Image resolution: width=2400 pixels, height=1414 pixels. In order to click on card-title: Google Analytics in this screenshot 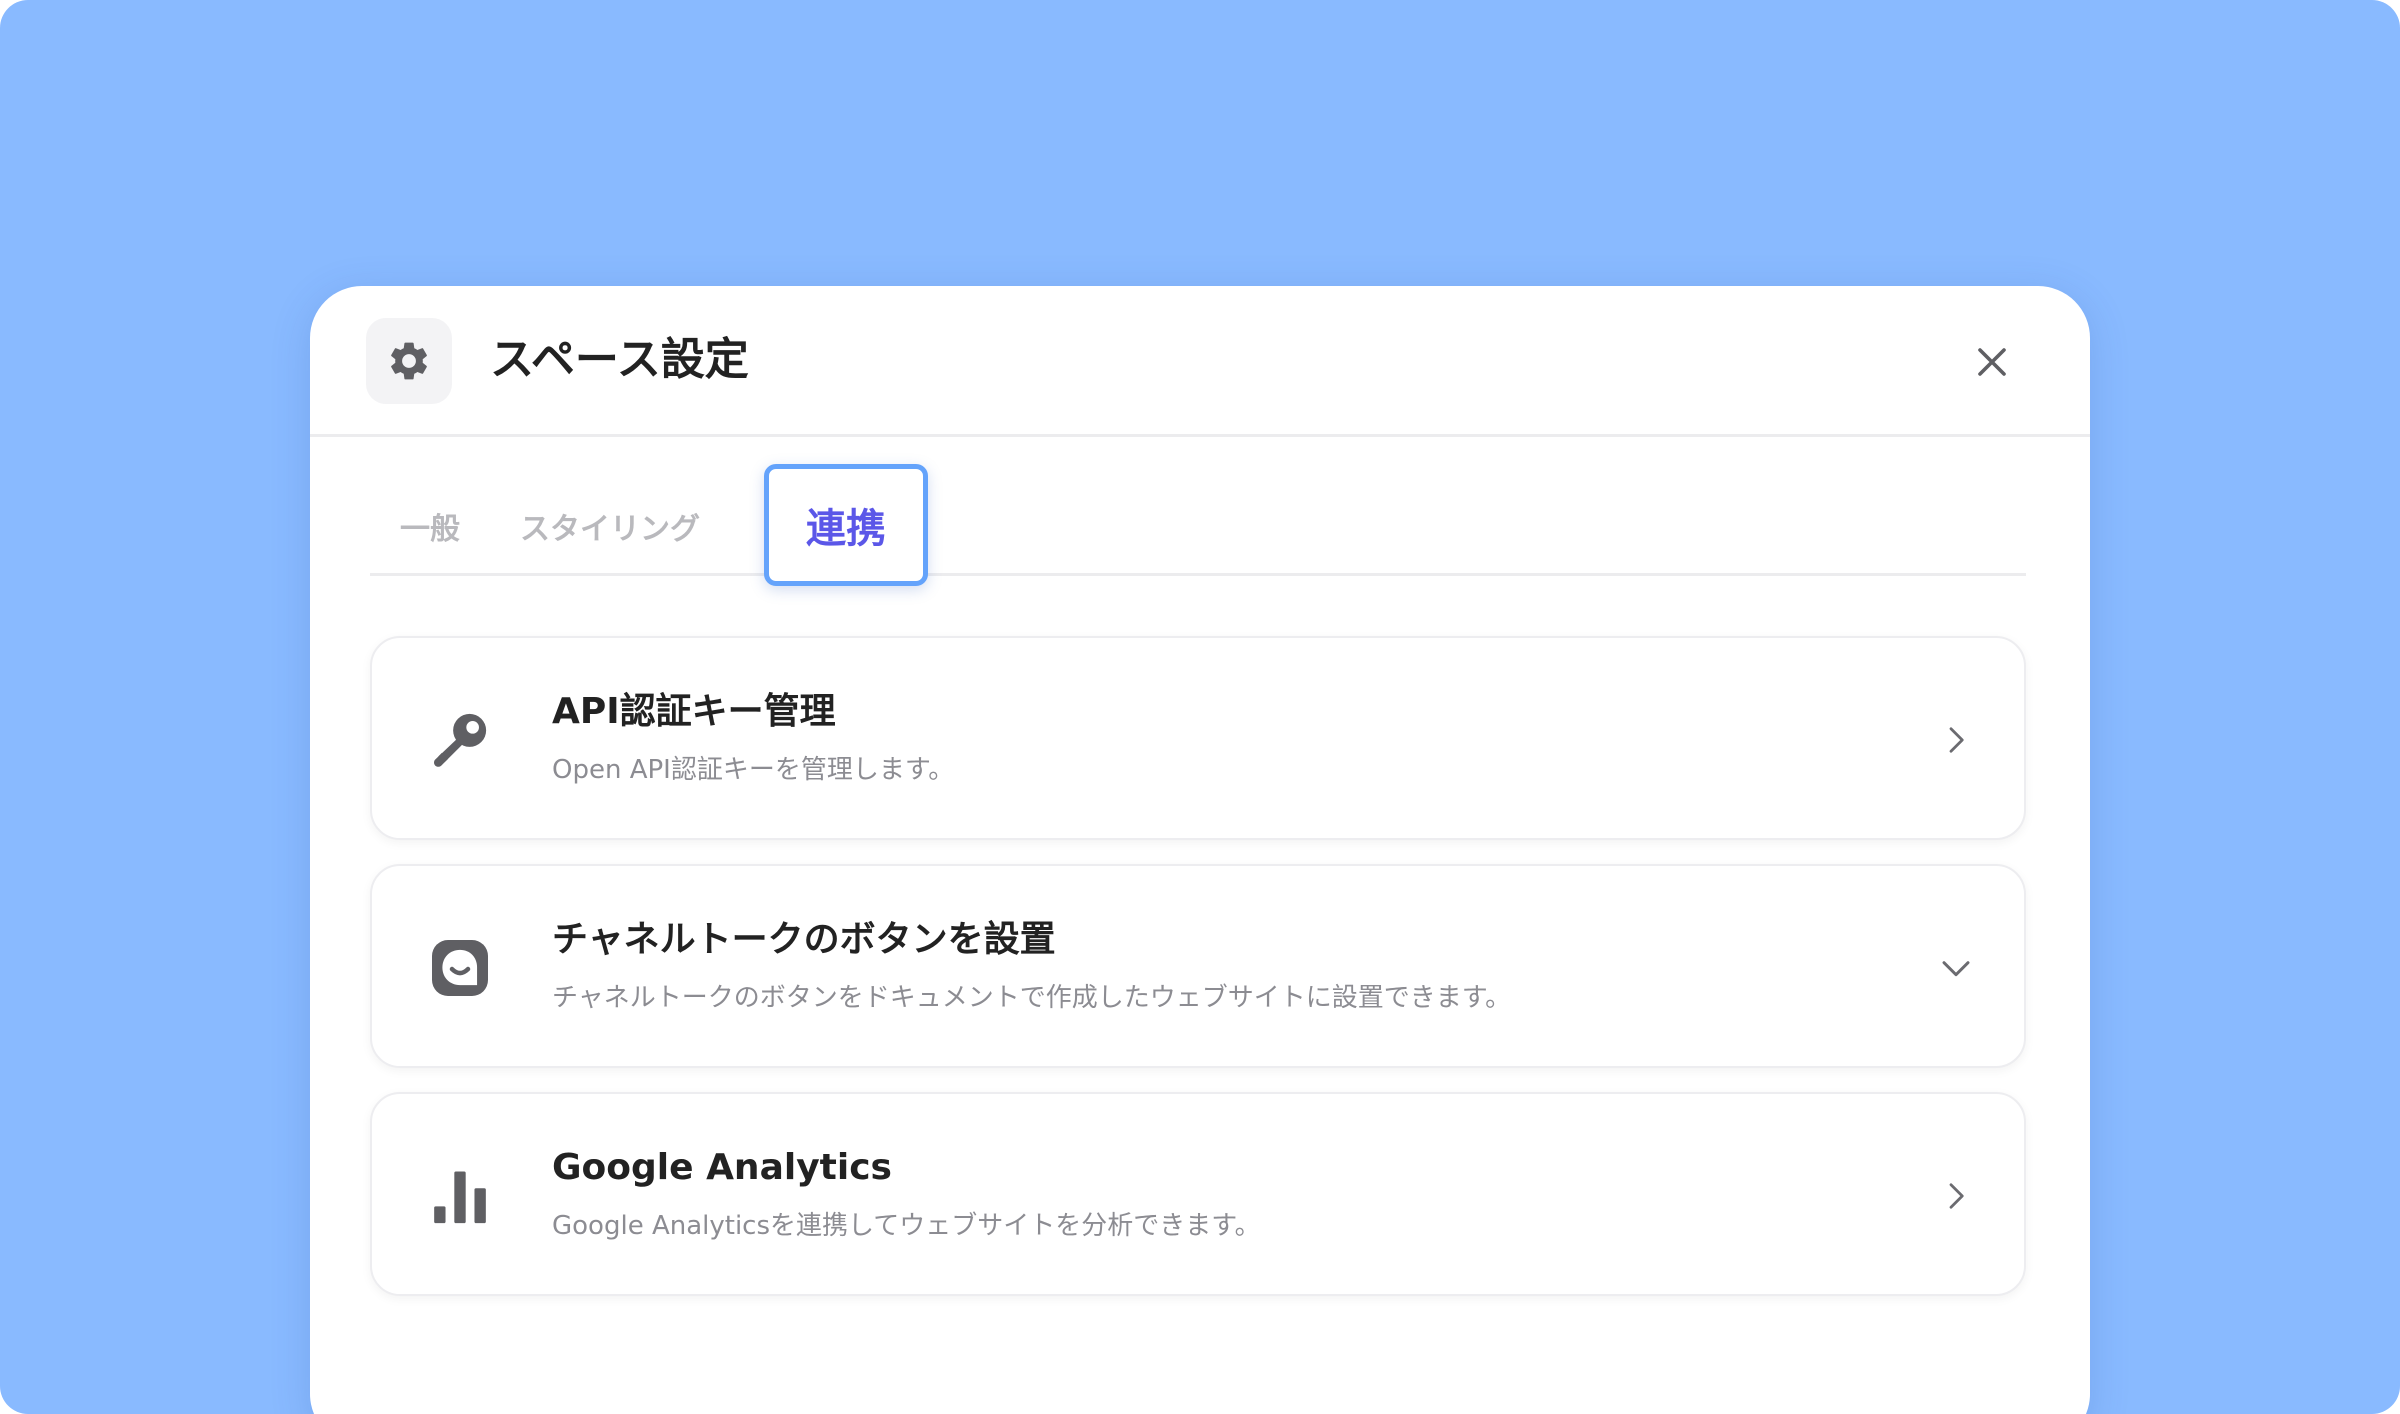, I will do `click(722, 1167)`.